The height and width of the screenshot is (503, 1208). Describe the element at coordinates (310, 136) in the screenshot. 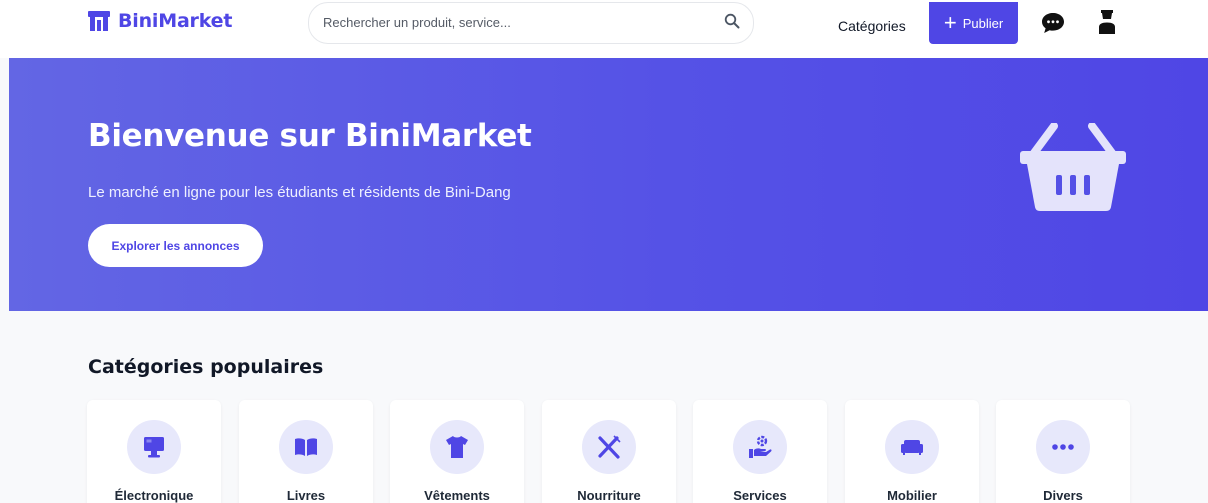

I see `hero-title: Bienvenue sur BiniMarket` at that location.